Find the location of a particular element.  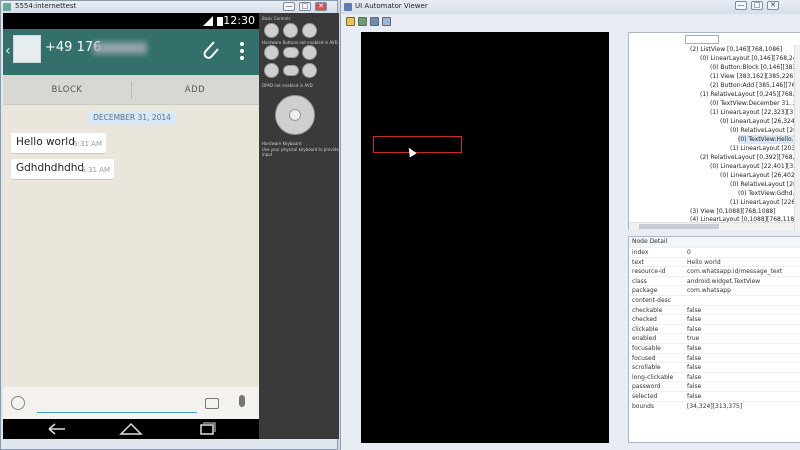

camera-icon is located at coordinates (212, 403).